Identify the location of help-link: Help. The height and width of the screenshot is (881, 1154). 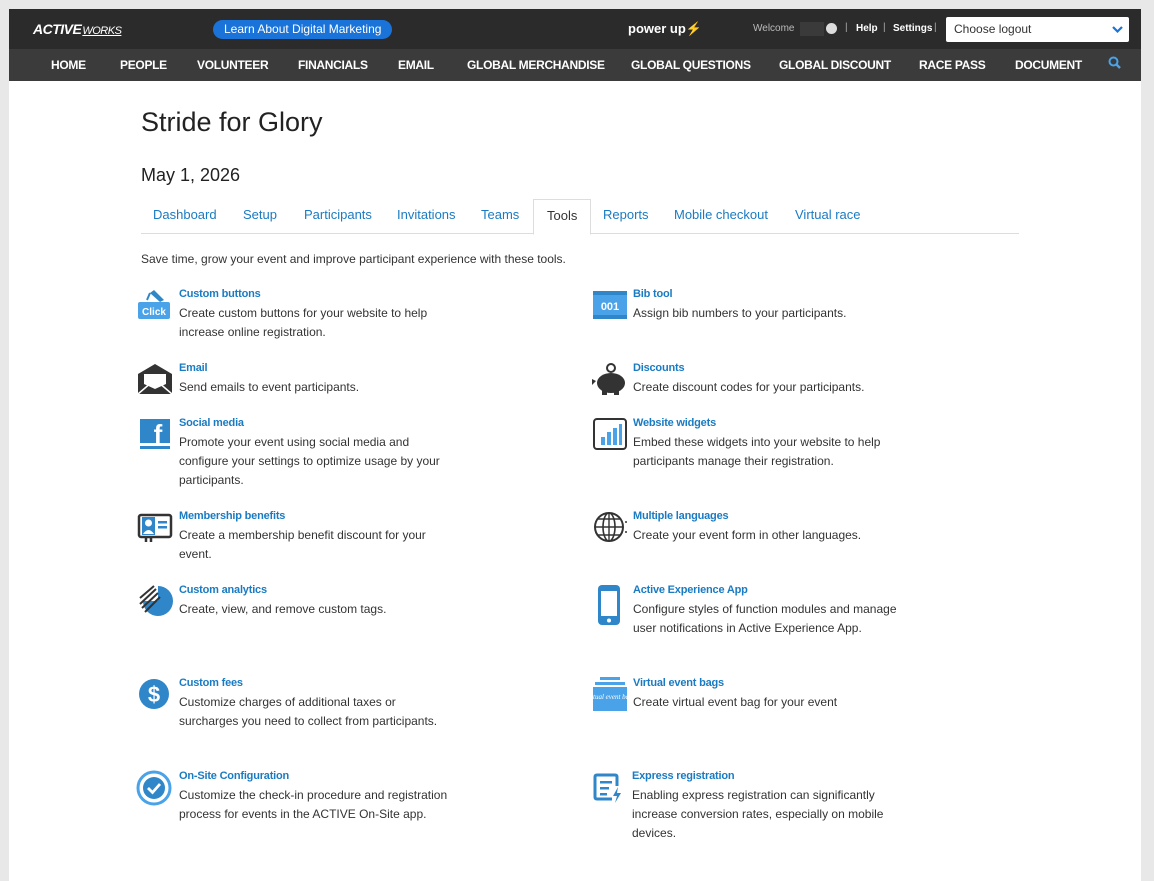
(867, 28).